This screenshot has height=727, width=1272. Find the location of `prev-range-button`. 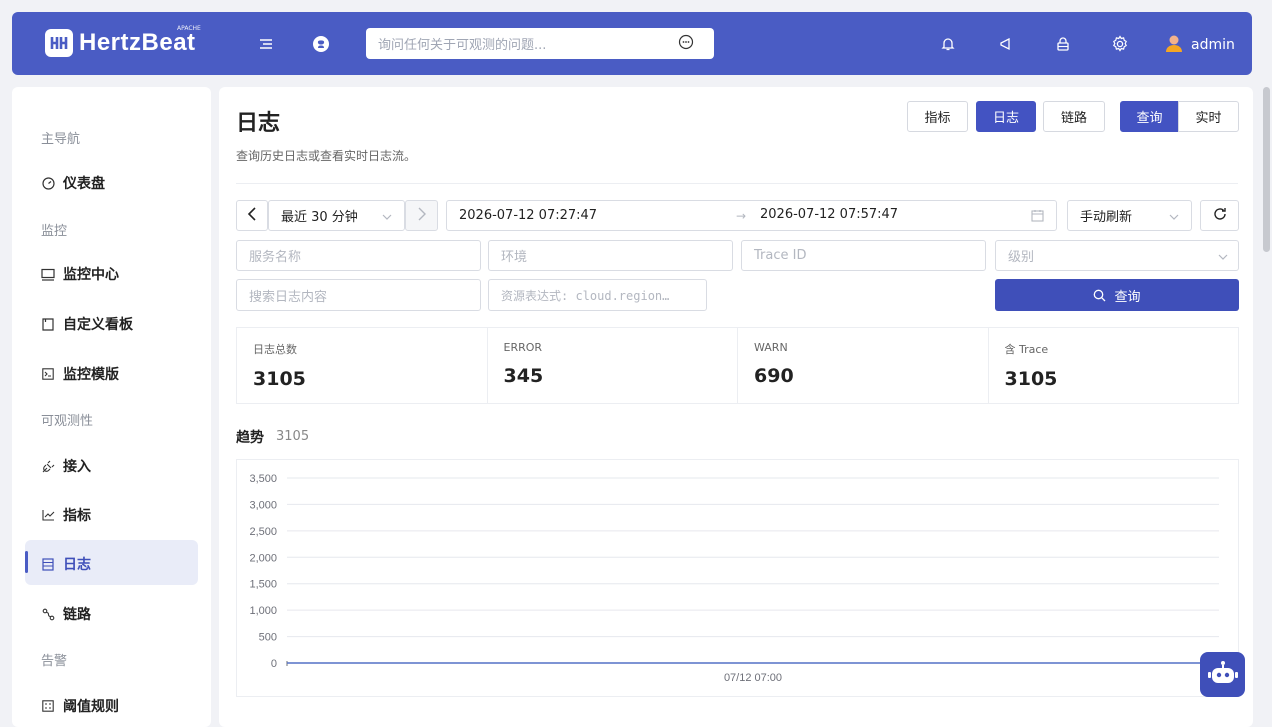

prev-range-button is located at coordinates (252, 215).